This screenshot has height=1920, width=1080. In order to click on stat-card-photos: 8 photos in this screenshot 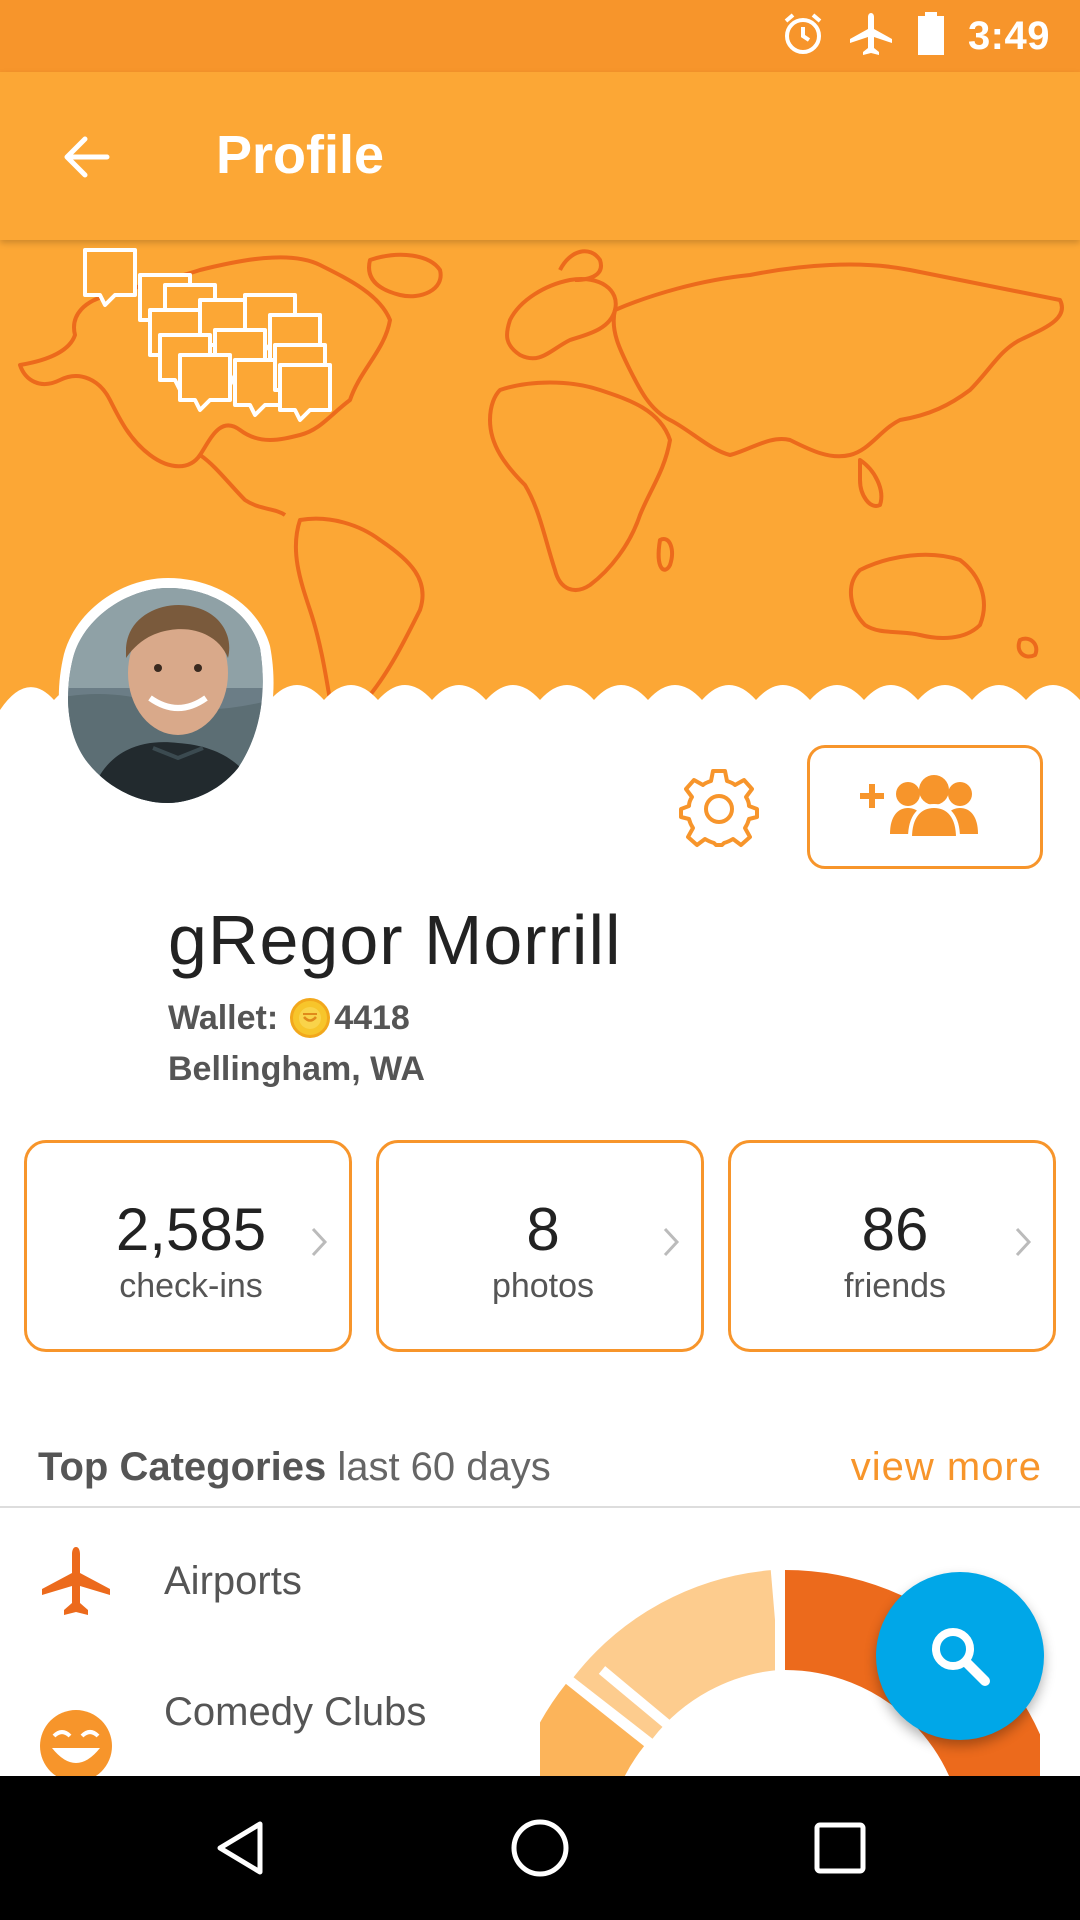, I will do `click(540, 1246)`.